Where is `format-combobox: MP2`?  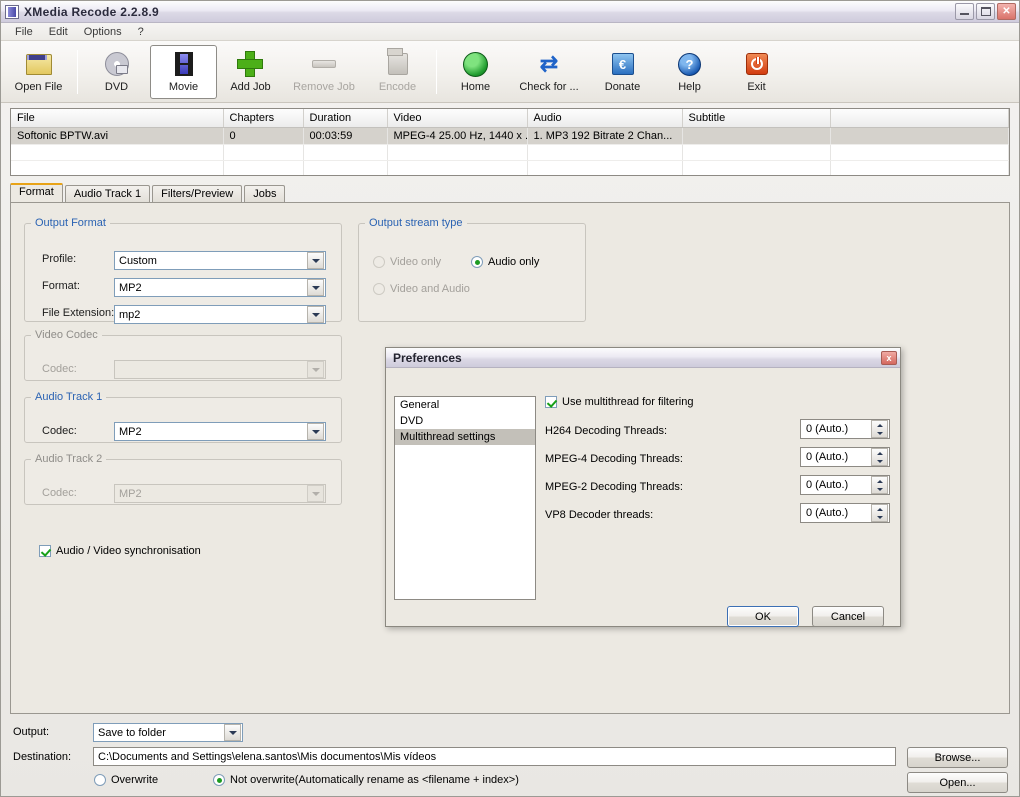
format-combobox: MP2 is located at coordinates (220, 287).